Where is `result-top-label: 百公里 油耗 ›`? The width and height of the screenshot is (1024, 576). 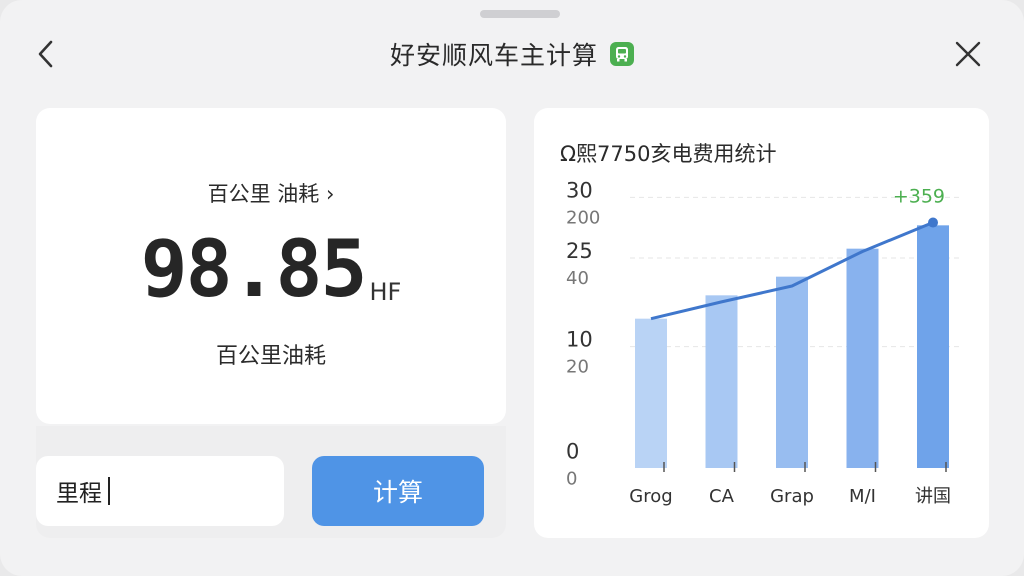 result-top-label: 百公里 油耗 › is located at coordinates (271, 193).